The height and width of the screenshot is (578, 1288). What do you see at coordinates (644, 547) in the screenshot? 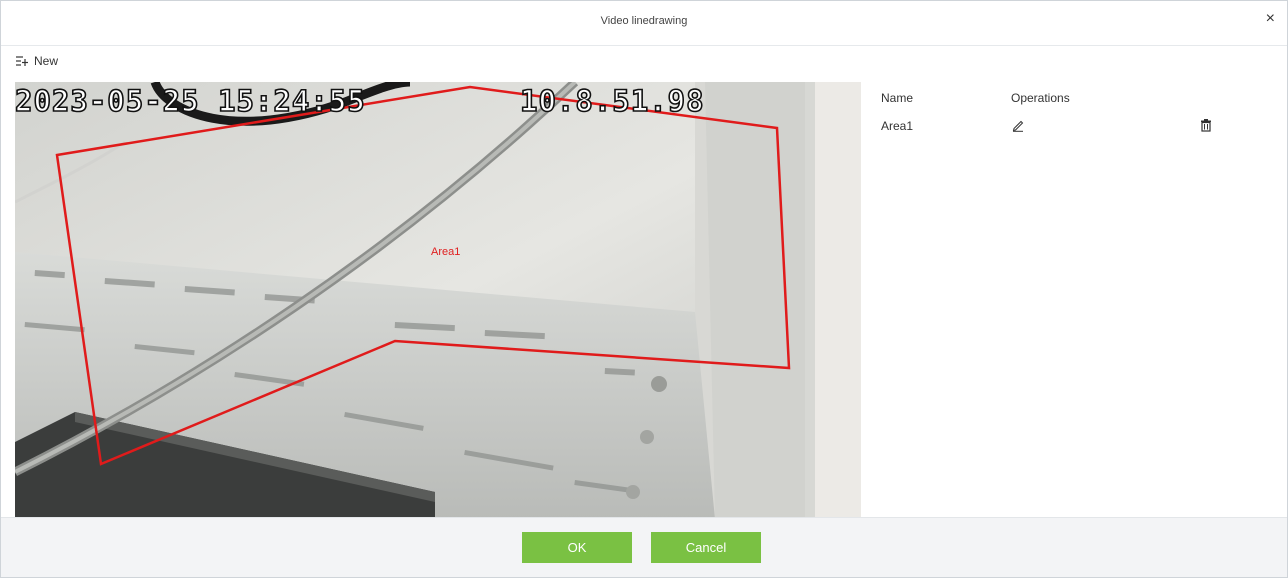
I see `dialog-footer: OK Cancel` at bounding box center [644, 547].